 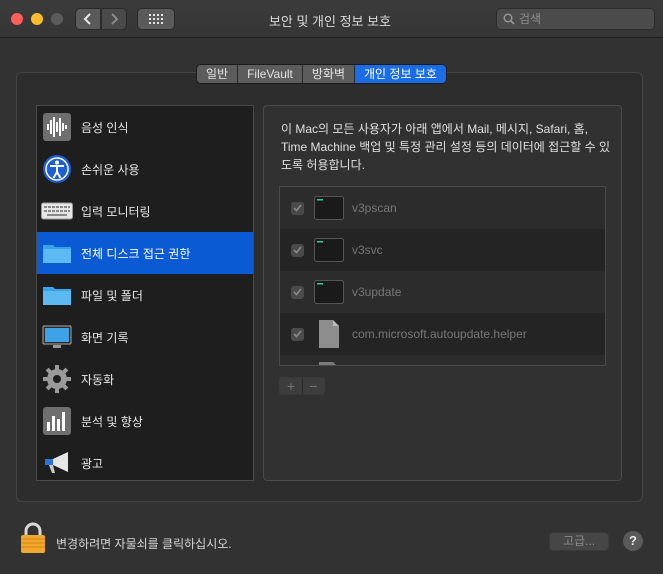 What do you see at coordinates (330, 21) in the screenshot?
I see `window-title: 보안 및 개인 정보 보호` at bounding box center [330, 21].